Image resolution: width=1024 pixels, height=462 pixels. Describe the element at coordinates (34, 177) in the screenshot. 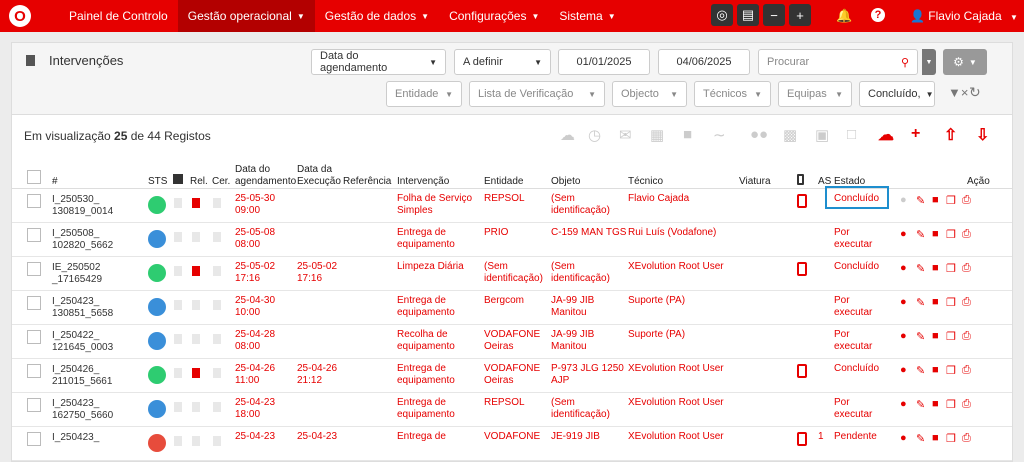

I see `select-all-checkbox` at that location.